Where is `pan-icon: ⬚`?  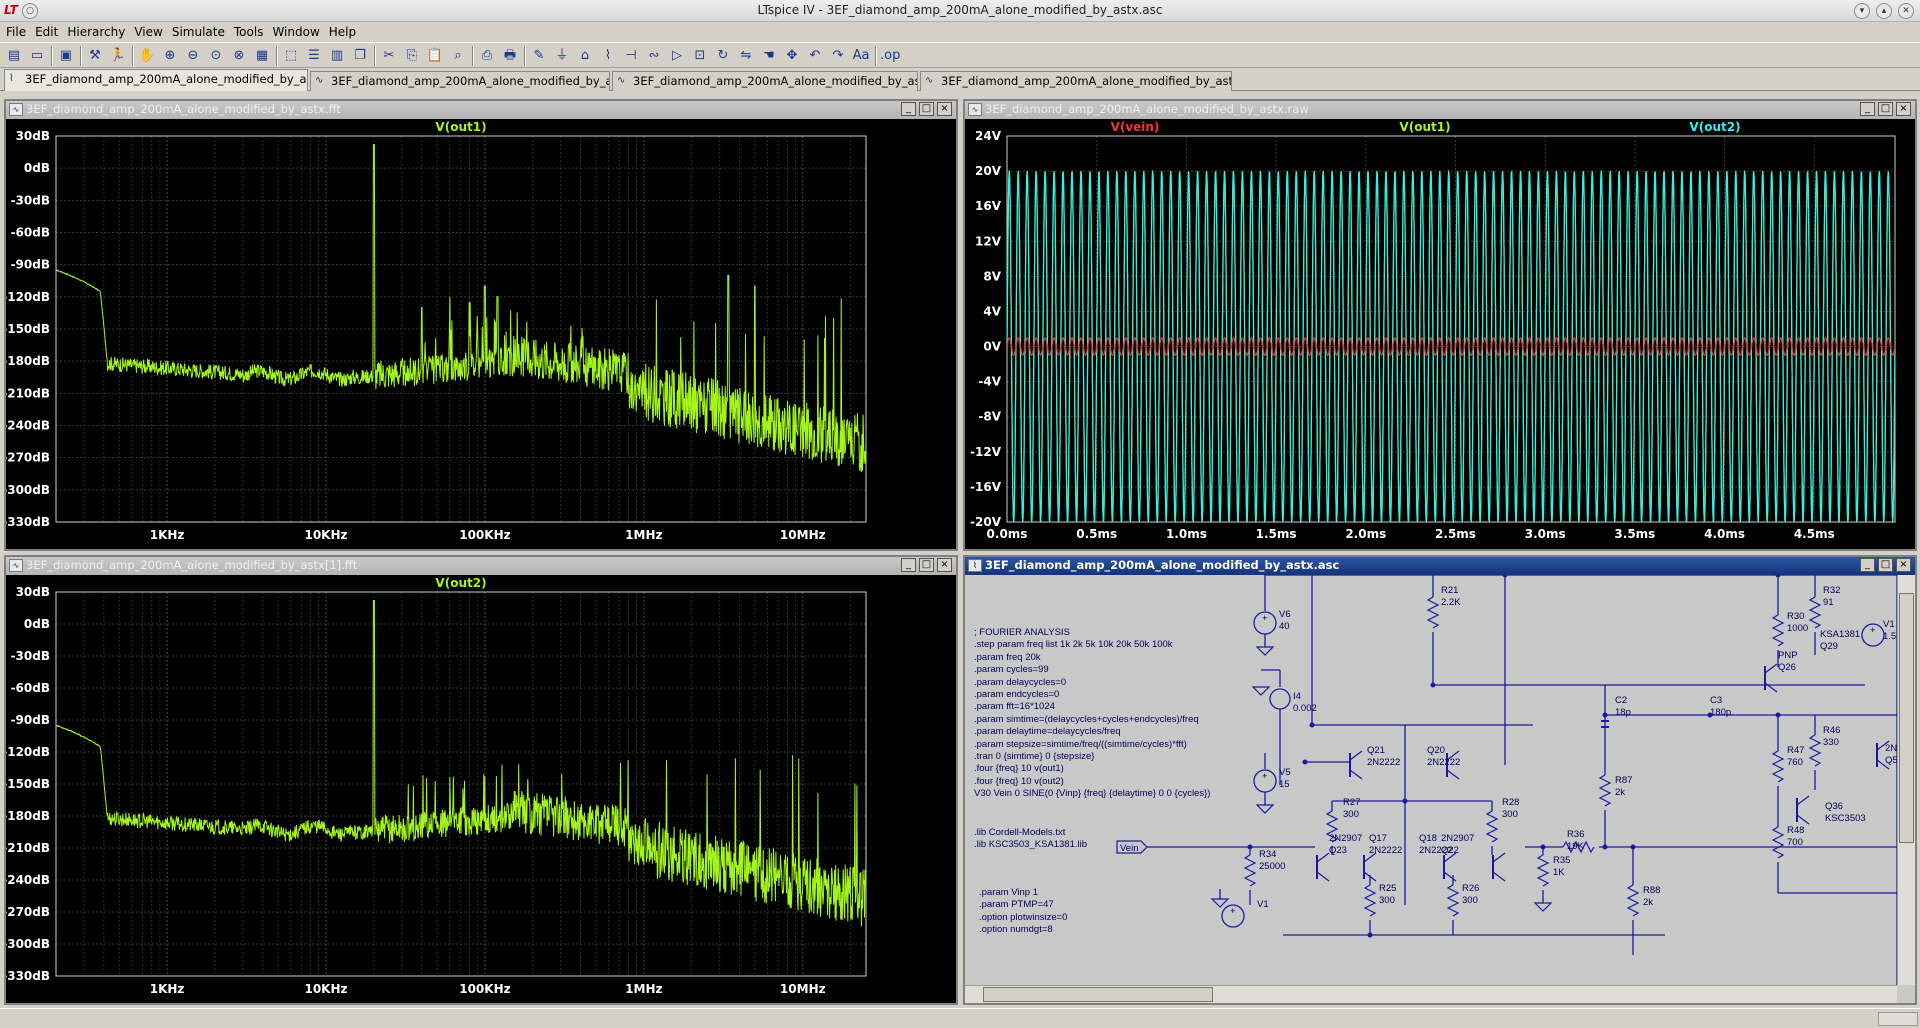
pan-icon: ⬚ is located at coordinates (291, 56).